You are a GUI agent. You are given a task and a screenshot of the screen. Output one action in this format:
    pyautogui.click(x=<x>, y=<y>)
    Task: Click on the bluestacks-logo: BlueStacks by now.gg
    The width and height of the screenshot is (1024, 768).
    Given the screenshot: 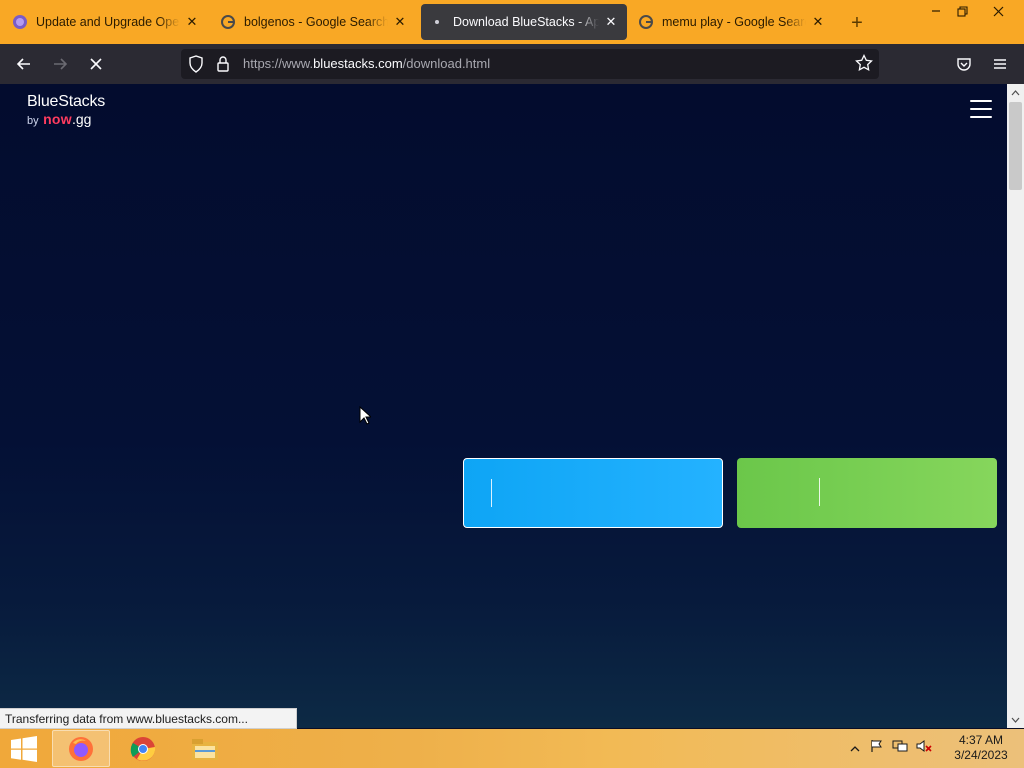 What is the action you would take?
    pyautogui.click(x=66, y=111)
    